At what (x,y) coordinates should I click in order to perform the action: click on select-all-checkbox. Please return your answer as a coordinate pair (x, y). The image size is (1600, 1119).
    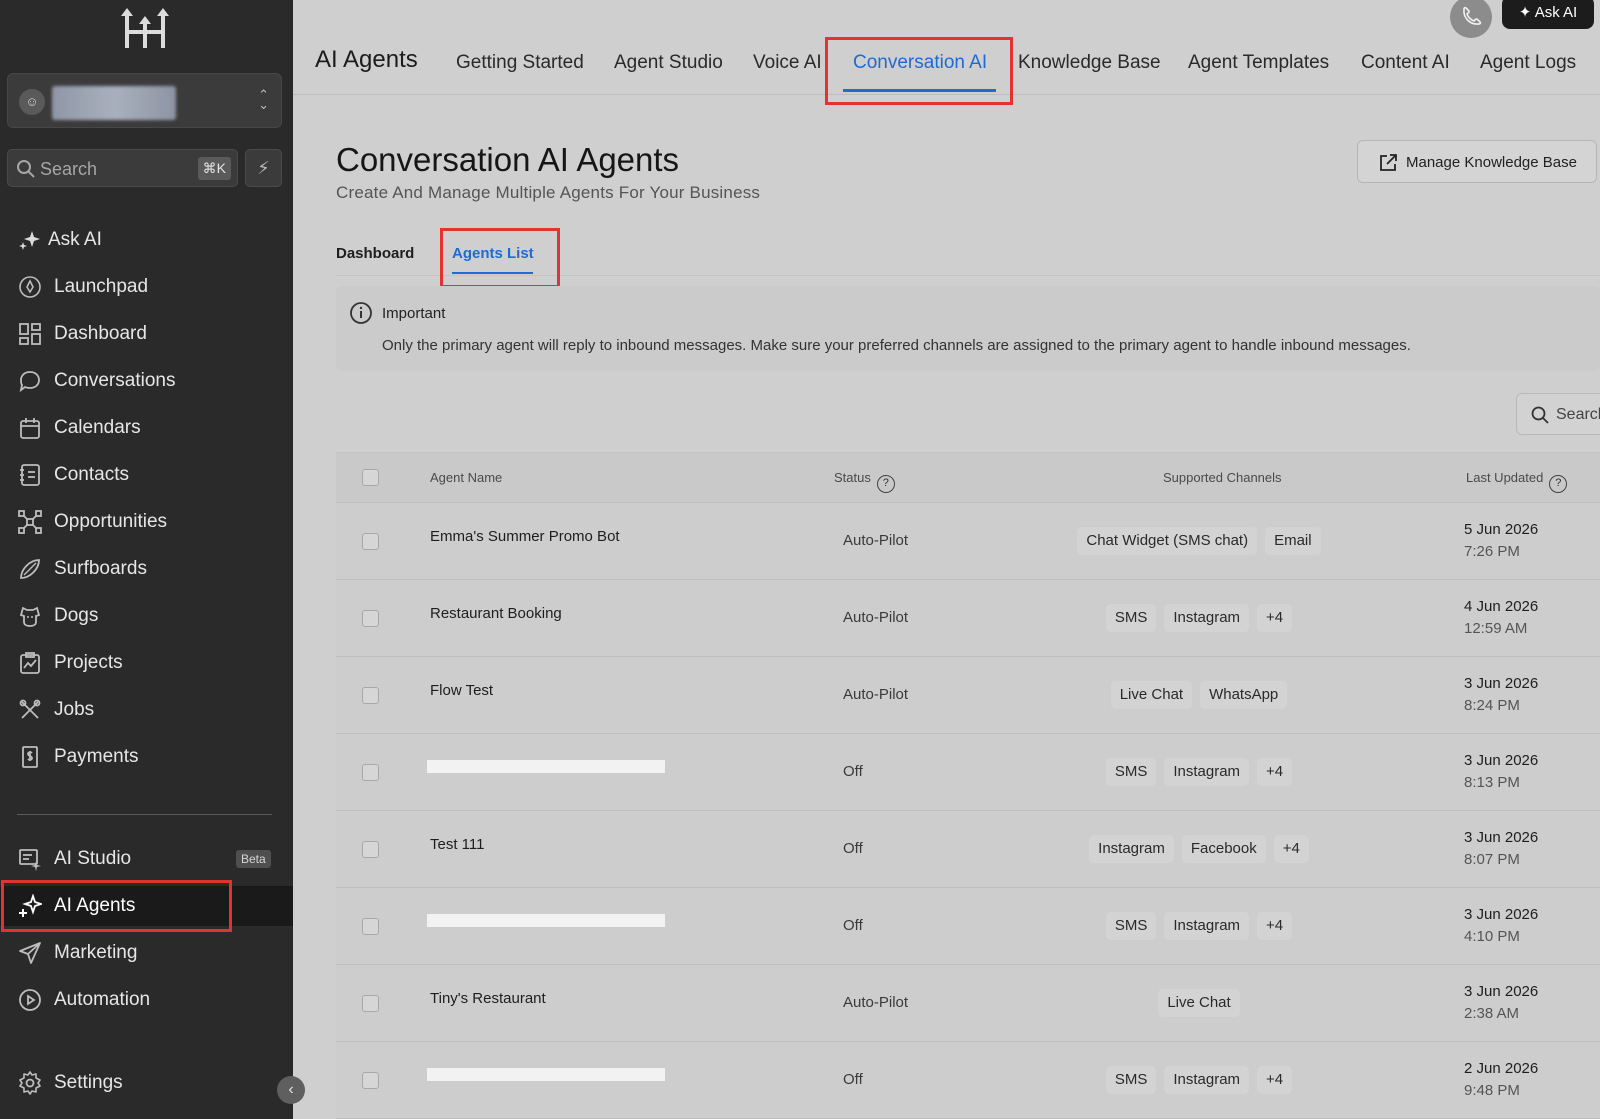
    Looking at the image, I should click on (370, 477).